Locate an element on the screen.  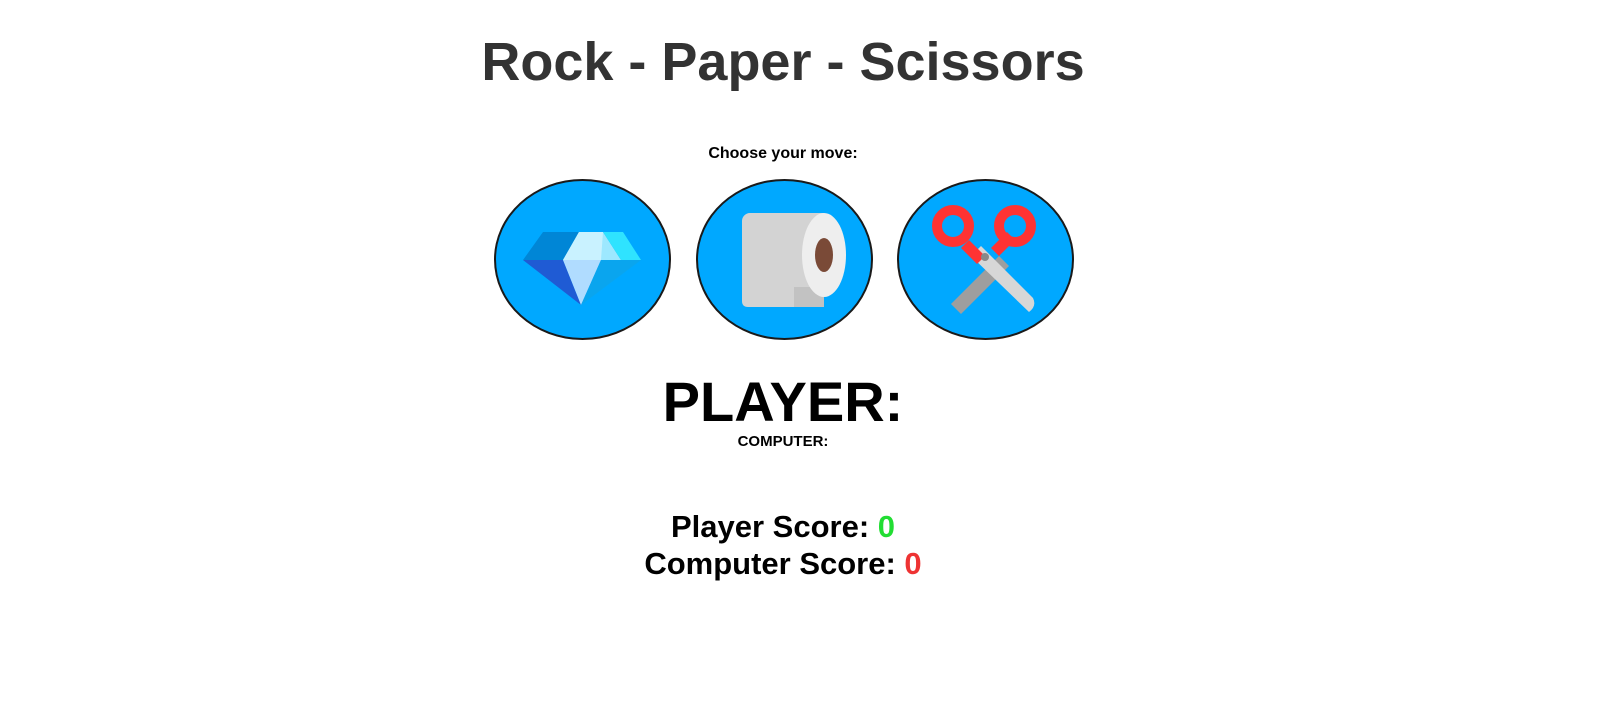
move-buttons is located at coordinates (784, 260).